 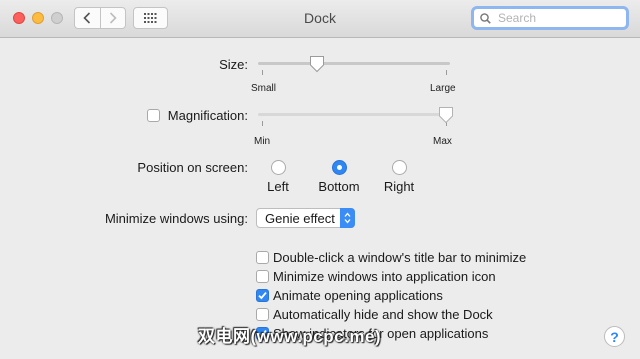 What do you see at coordinates (317, 64) in the screenshot?
I see `size-slider-thumb` at bounding box center [317, 64].